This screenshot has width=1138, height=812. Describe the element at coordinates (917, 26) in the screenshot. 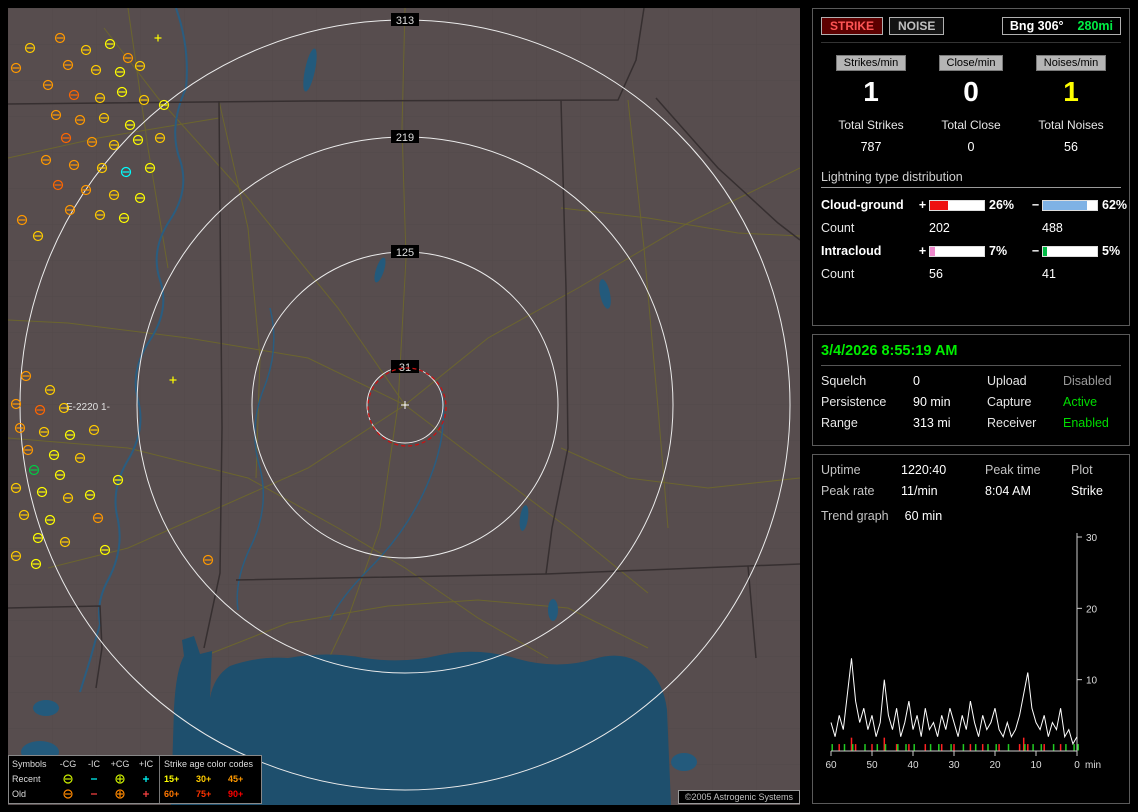

I see `noise-button: NOISE` at that location.